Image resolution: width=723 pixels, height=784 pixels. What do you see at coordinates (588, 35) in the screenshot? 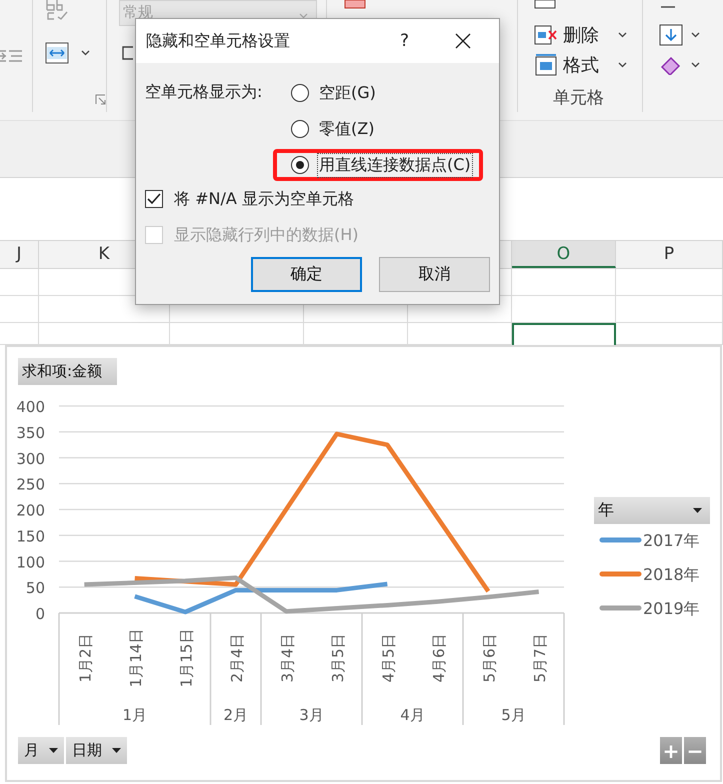
I see `delete-button: 删除` at bounding box center [588, 35].